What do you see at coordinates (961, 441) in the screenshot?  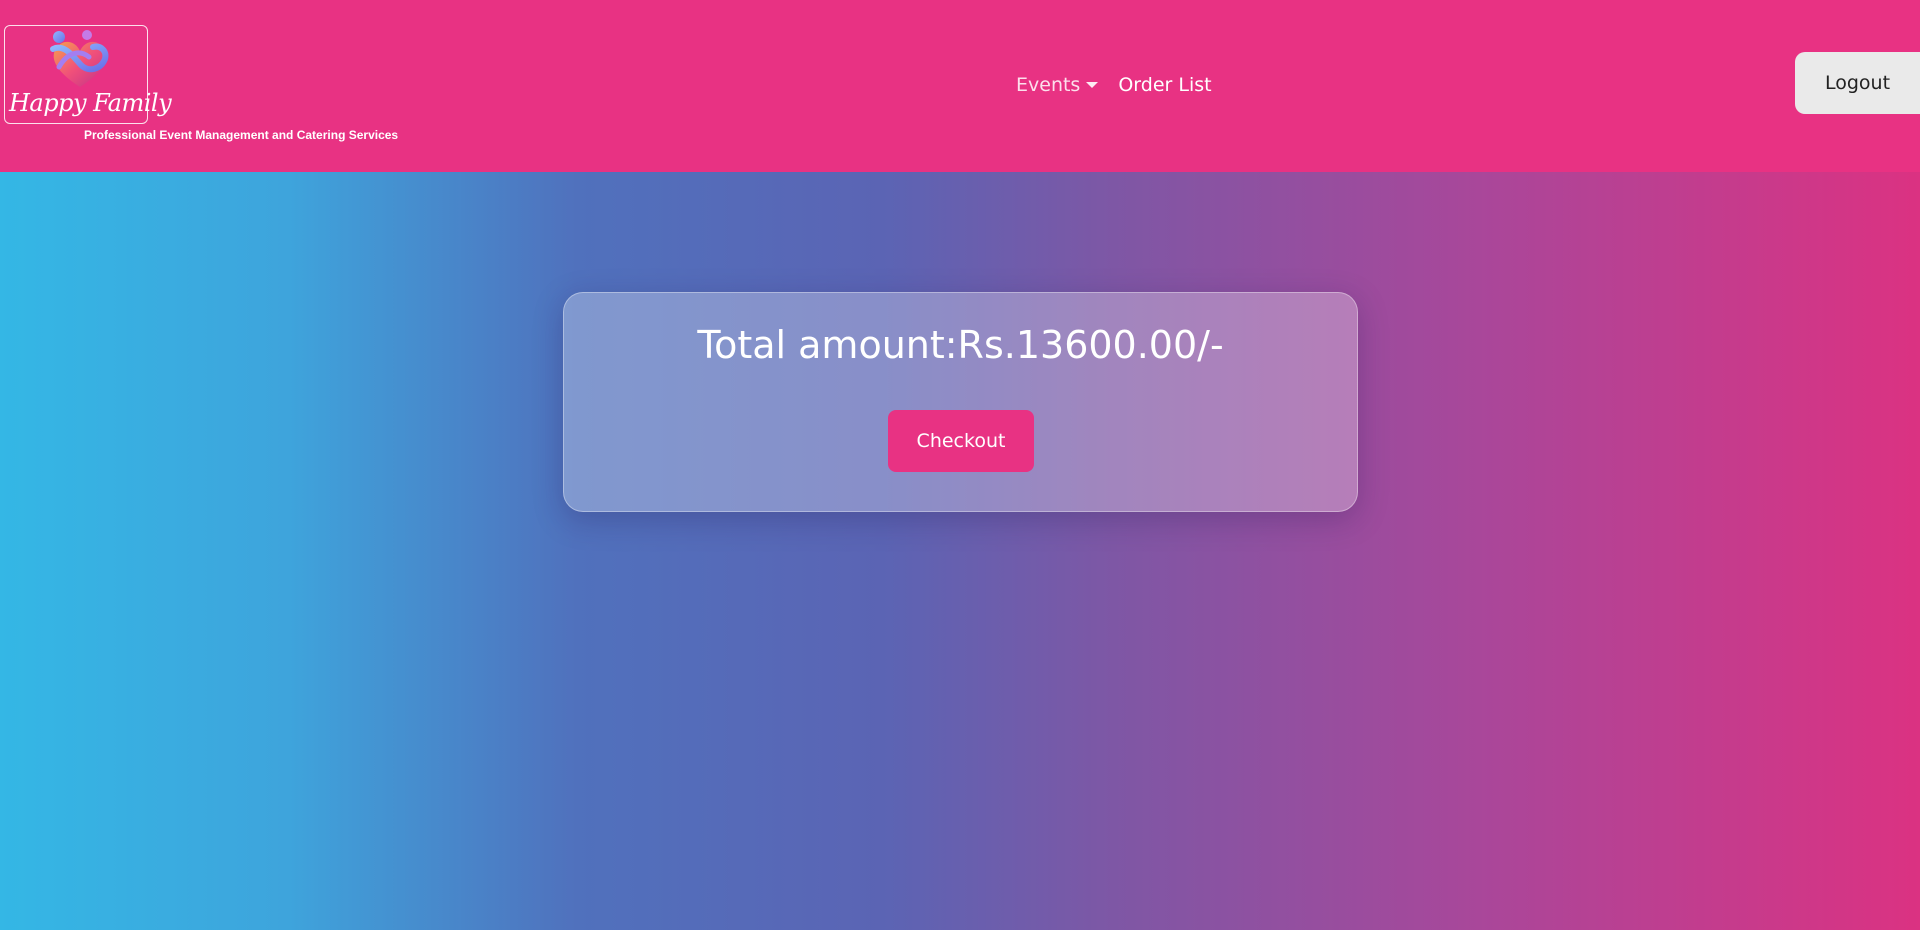 I see `checkout-button: Checkout` at bounding box center [961, 441].